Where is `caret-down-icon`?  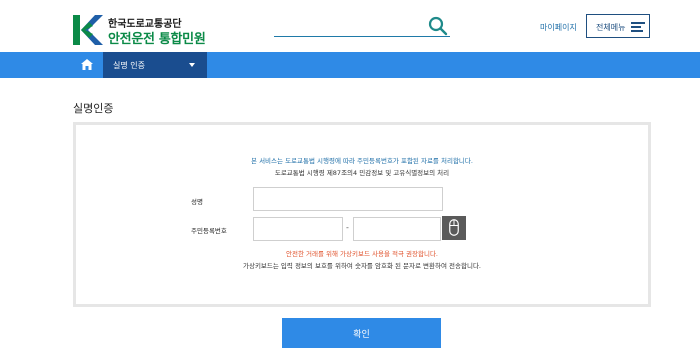 caret-down-icon is located at coordinates (192, 65).